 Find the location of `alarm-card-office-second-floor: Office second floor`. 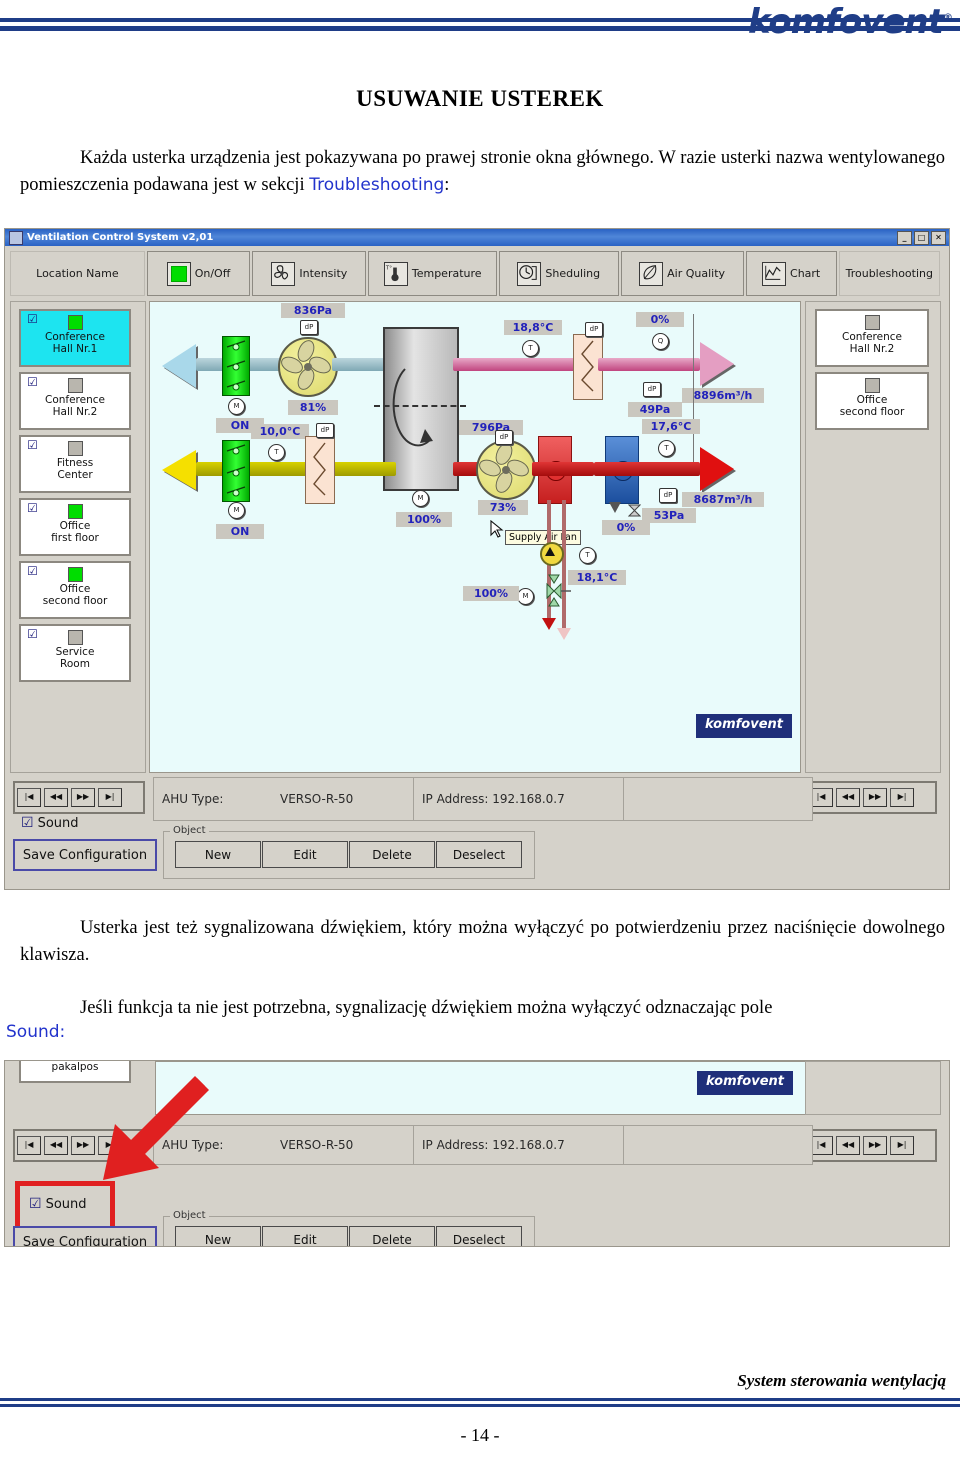

alarm-card-office-second-floor: Office second floor is located at coordinates (872, 401).